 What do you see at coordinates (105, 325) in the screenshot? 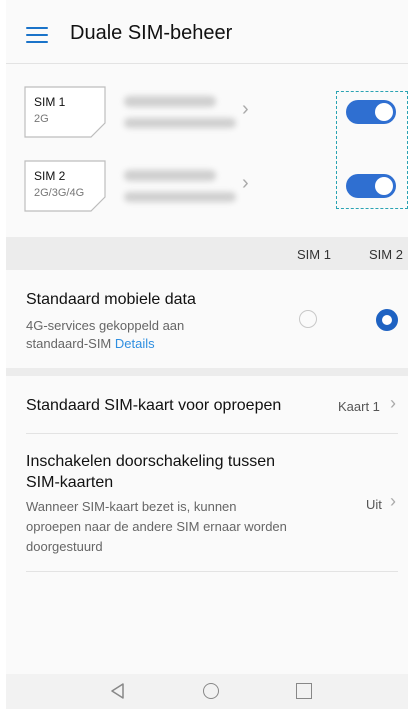
I see `subtitle-line: 4G-services gekoppeld aan` at bounding box center [105, 325].